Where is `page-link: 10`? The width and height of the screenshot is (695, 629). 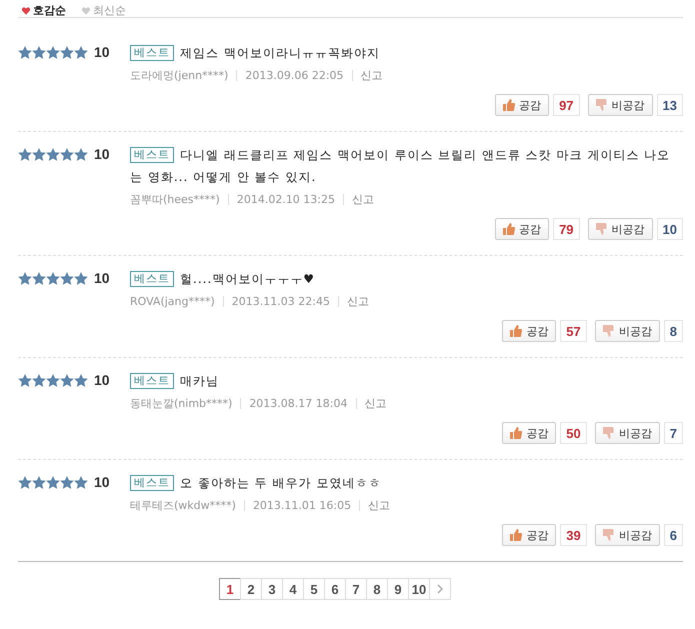
page-link: 10 is located at coordinates (419, 589).